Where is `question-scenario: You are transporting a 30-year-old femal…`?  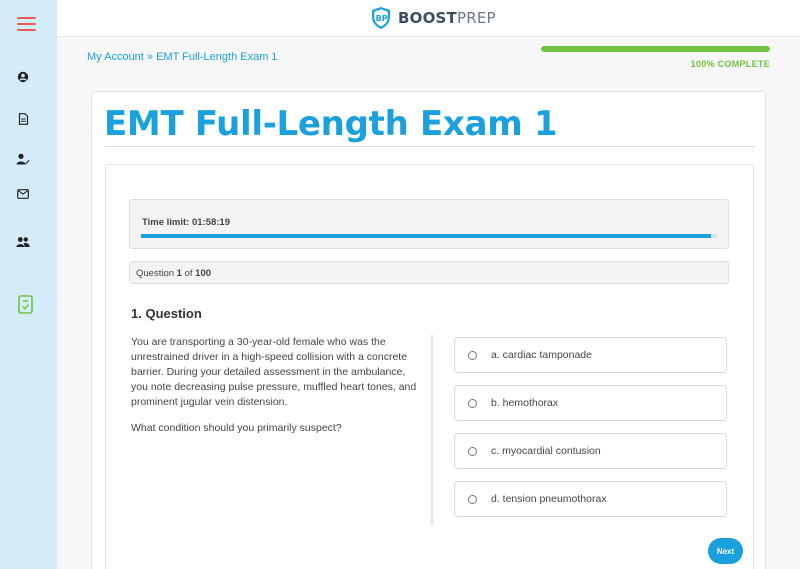 question-scenario: You are transporting a 30-year-old femal… is located at coordinates (274, 372).